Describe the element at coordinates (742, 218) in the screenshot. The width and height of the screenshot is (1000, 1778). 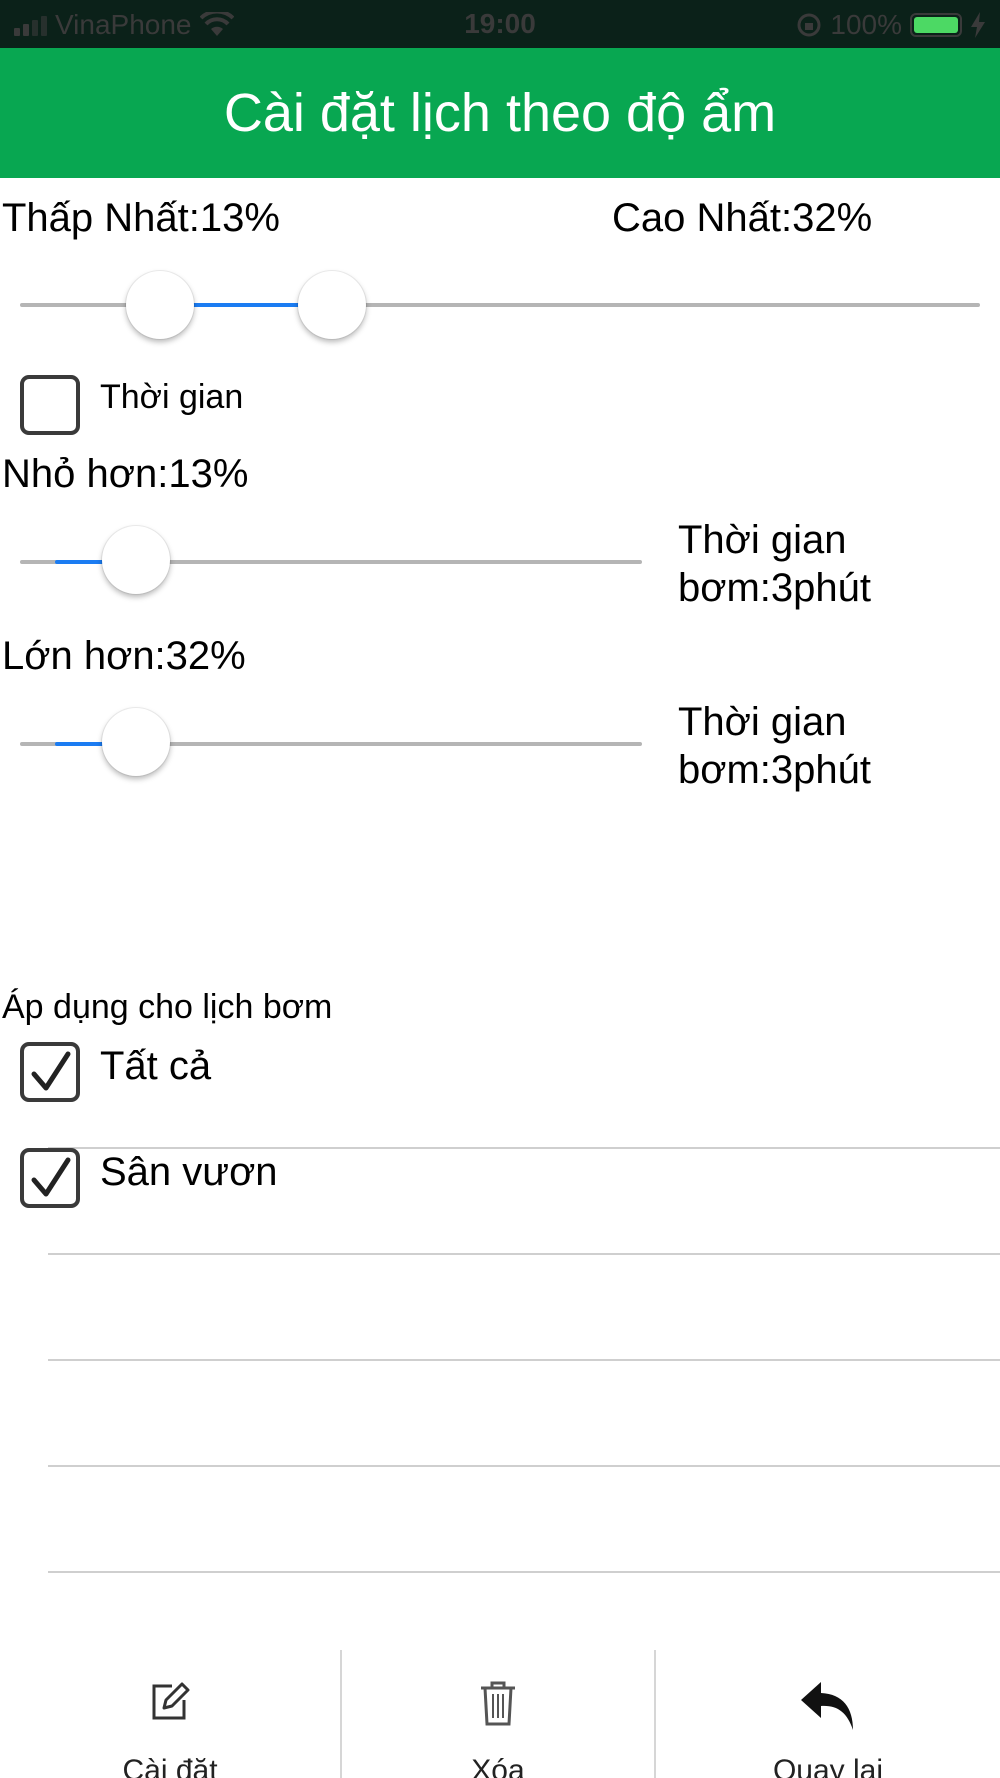
I see `max-humidity-label: Cao Nhất:32%` at that location.